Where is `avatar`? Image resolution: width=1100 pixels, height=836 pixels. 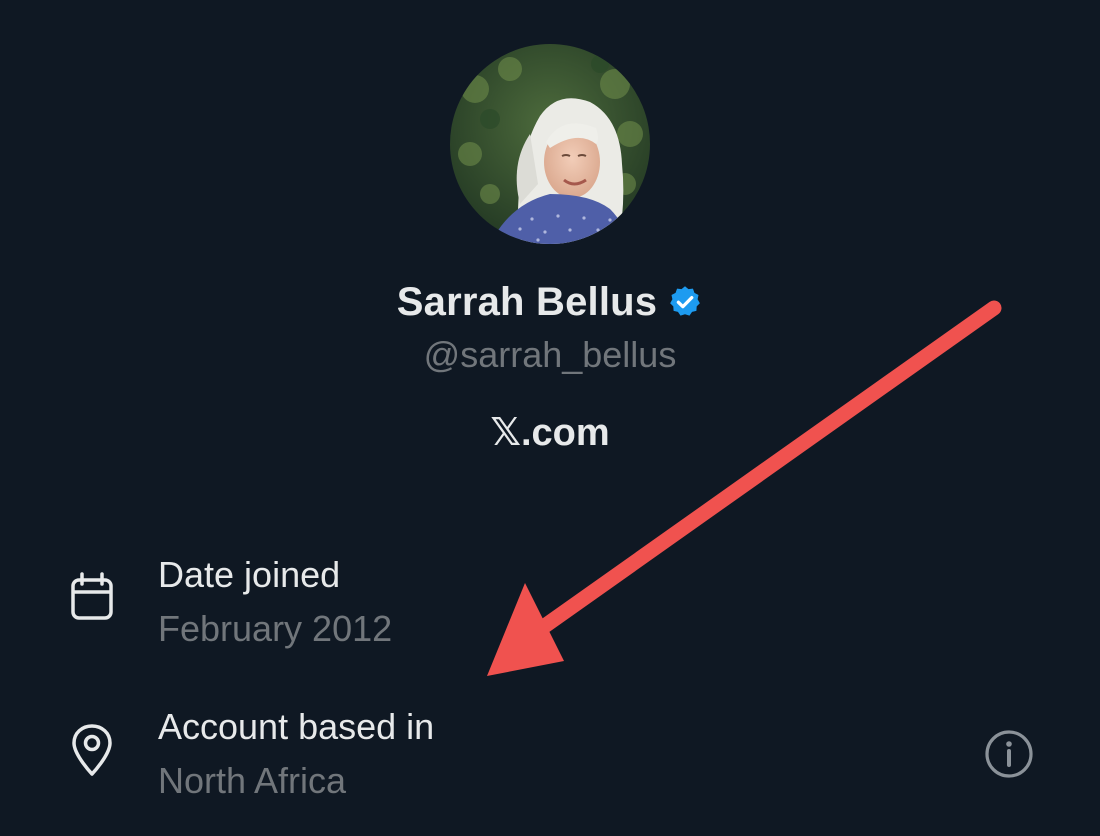
avatar is located at coordinates (550, 144).